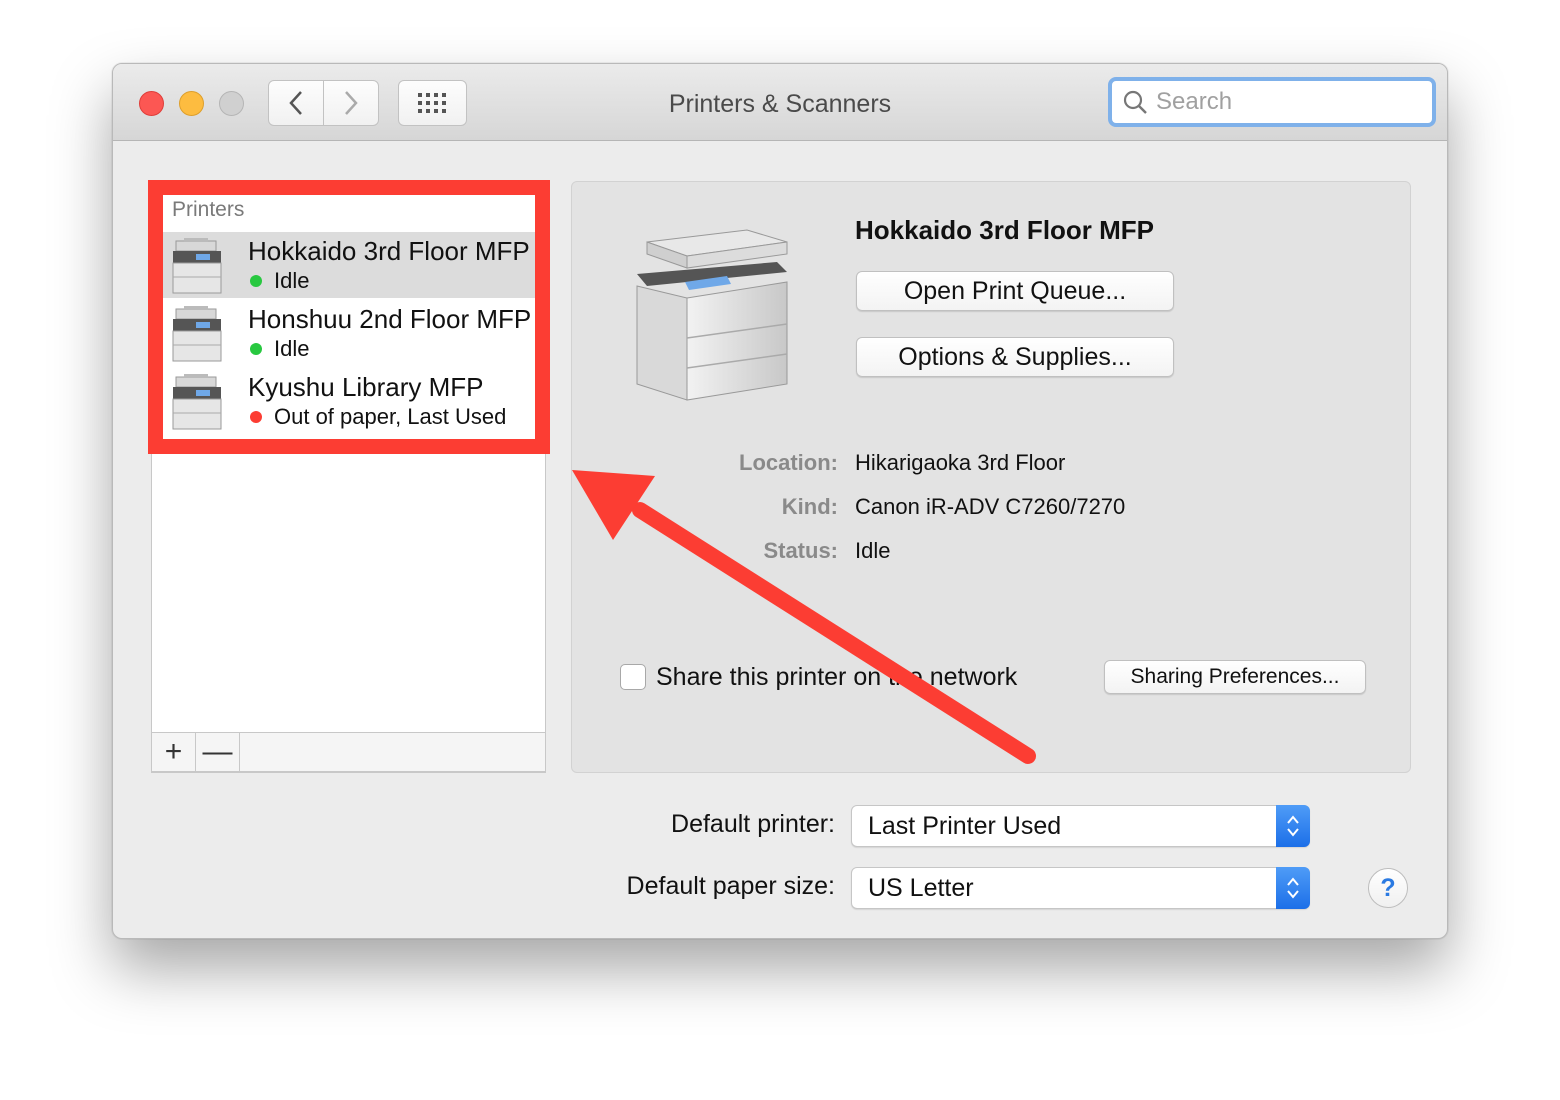 The image size is (1560, 1100). Describe the element at coordinates (389, 251) in the screenshot. I see `printer-name: Hokkaido 3rd Floor MFP` at that location.